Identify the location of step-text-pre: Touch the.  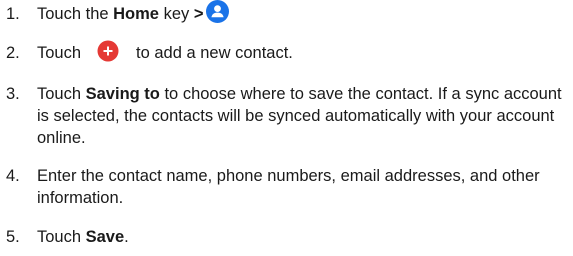
(75, 14).